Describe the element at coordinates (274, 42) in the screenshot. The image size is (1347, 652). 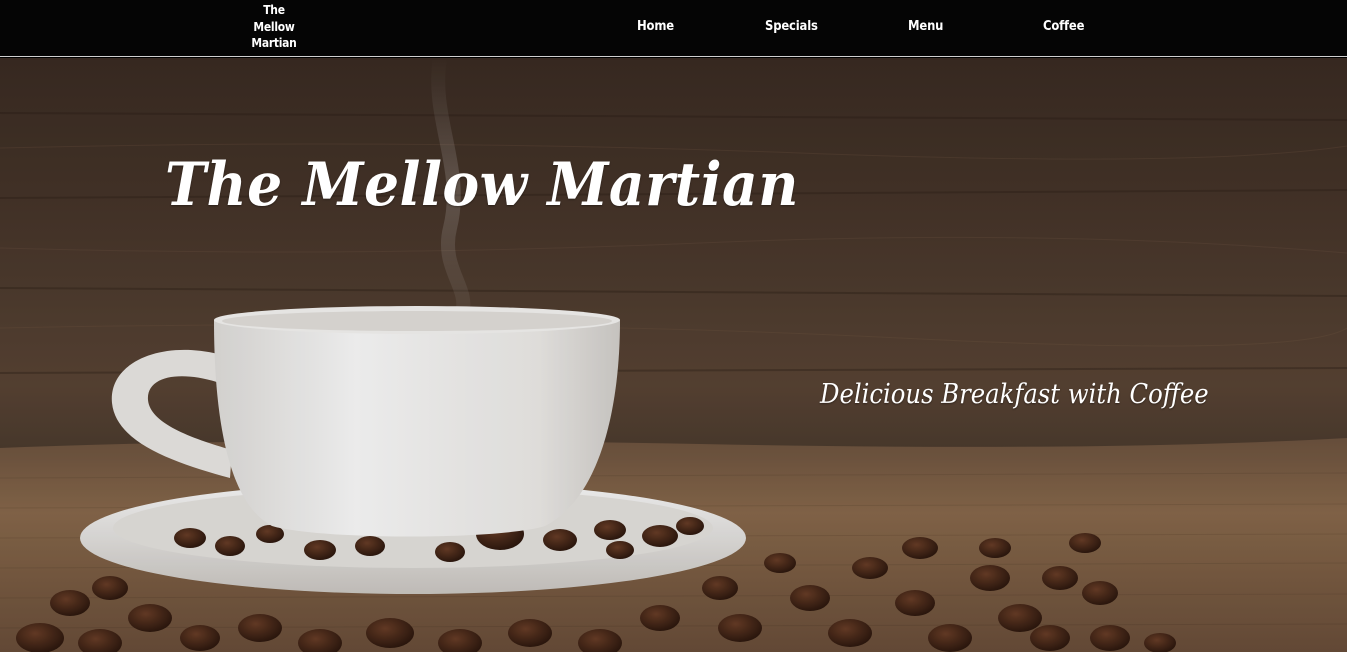
I see `brand-line-3: Martian` at that location.